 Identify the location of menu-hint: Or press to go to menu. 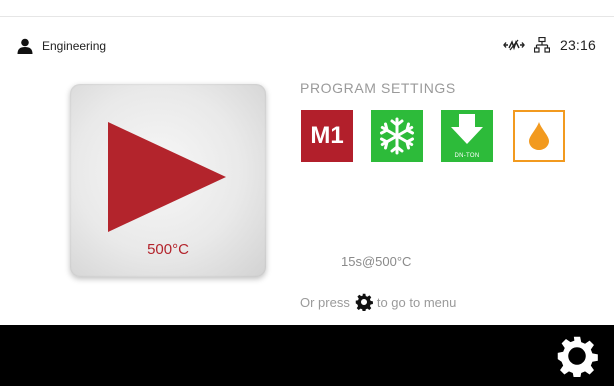
(378, 302).